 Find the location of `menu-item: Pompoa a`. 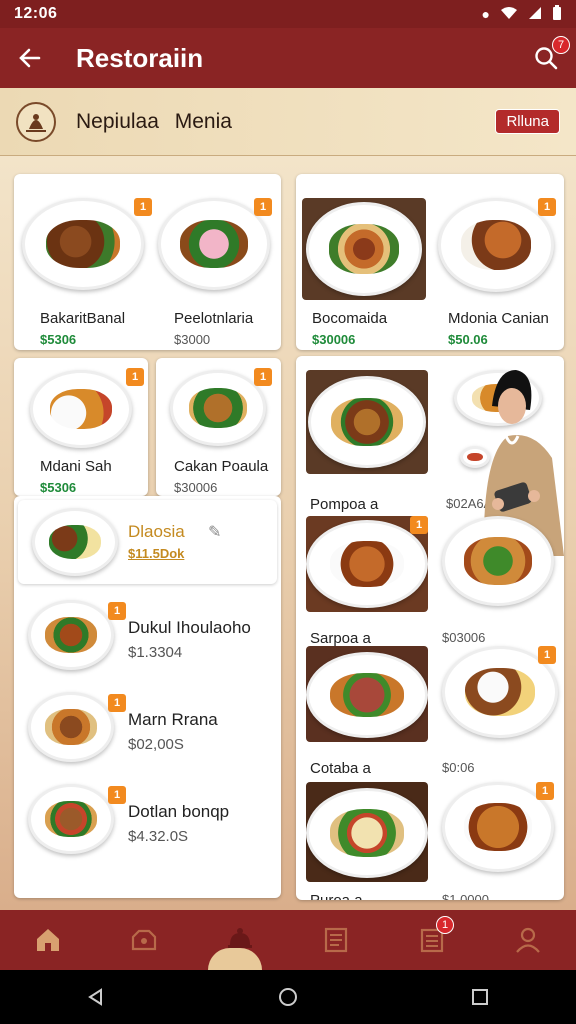

menu-item: Pompoa a is located at coordinates (367, 441).